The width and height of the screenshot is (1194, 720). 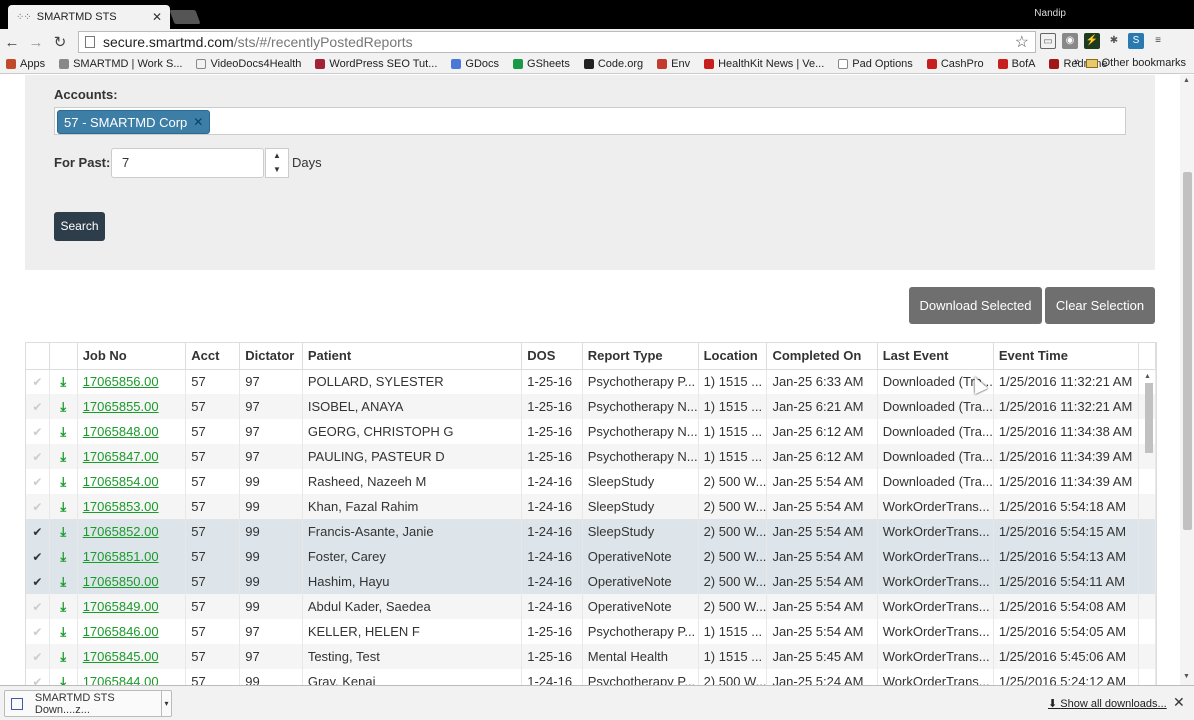 I want to click on browser-tab: ⁘⁘ SMARTMD STS ✕, so click(x=89, y=17).